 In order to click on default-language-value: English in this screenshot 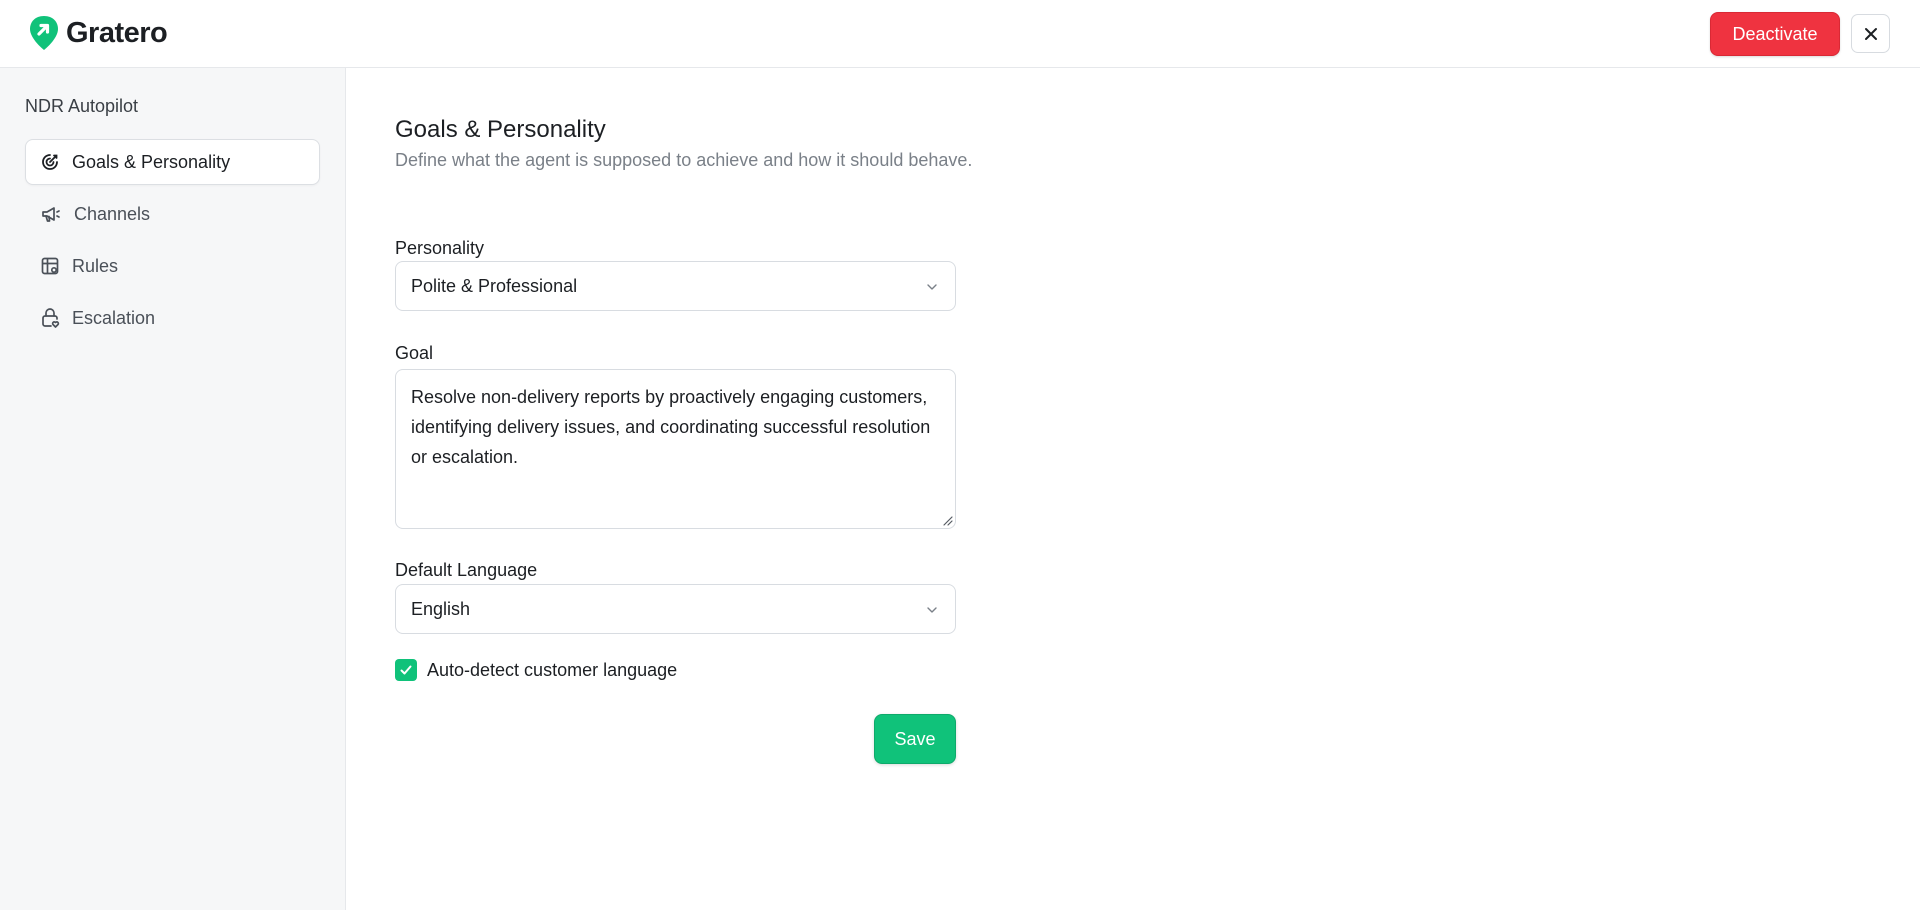, I will do `click(441, 608)`.